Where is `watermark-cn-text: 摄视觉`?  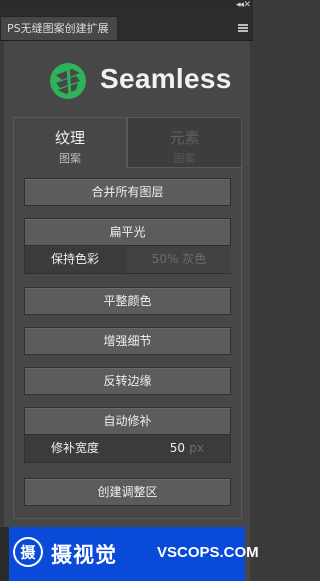 watermark-cn-text: 摄视觉 is located at coordinates (84, 555).